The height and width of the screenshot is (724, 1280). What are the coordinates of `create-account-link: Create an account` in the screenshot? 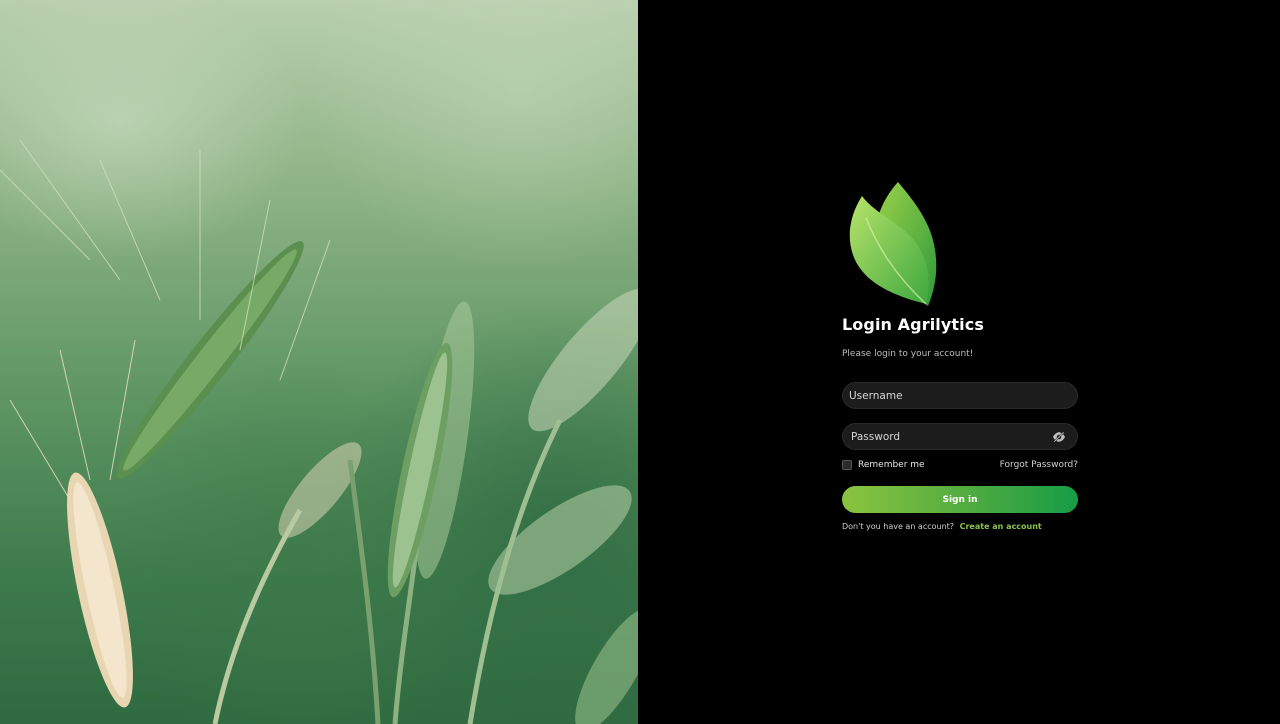 It's located at (1001, 526).